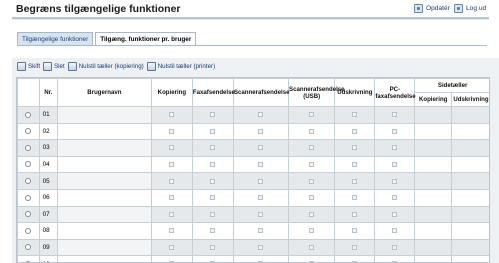 The width and height of the screenshot is (499, 263). Describe the element at coordinates (261, 92) in the screenshot. I see `scanner-column-header: Scannerafsendelse` at that location.